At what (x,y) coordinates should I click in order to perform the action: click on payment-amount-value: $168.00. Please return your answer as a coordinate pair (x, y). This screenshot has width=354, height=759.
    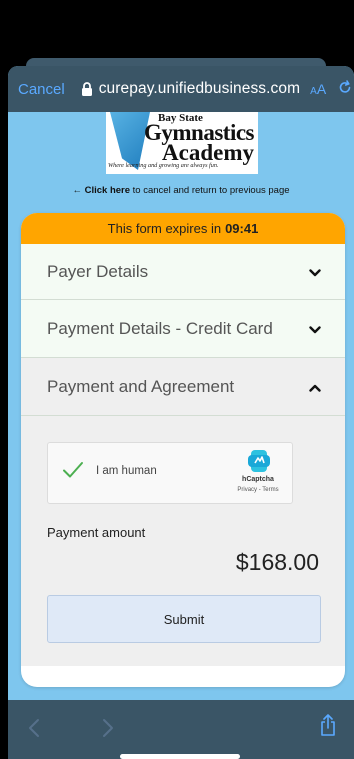
    Looking at the image, I should click on (277, 562).